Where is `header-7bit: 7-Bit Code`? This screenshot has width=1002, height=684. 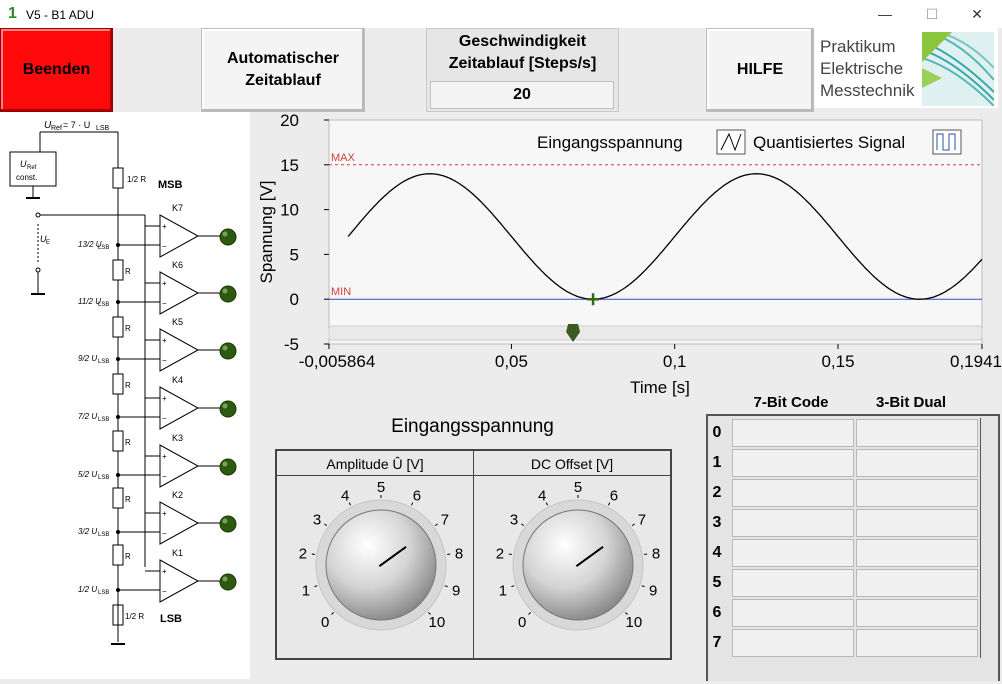 header-7bit: 7-Bit Code is located at coordinates (791, 404).